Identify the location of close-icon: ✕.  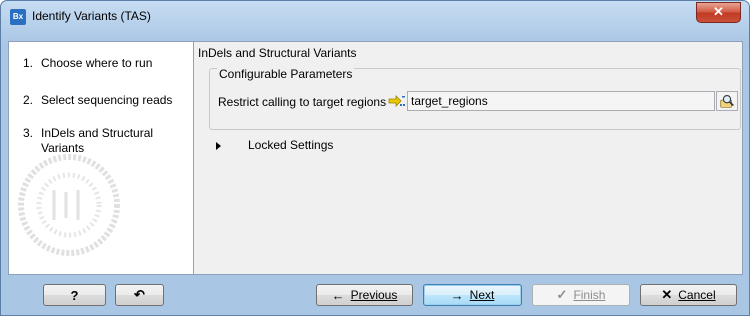
(718, 11).